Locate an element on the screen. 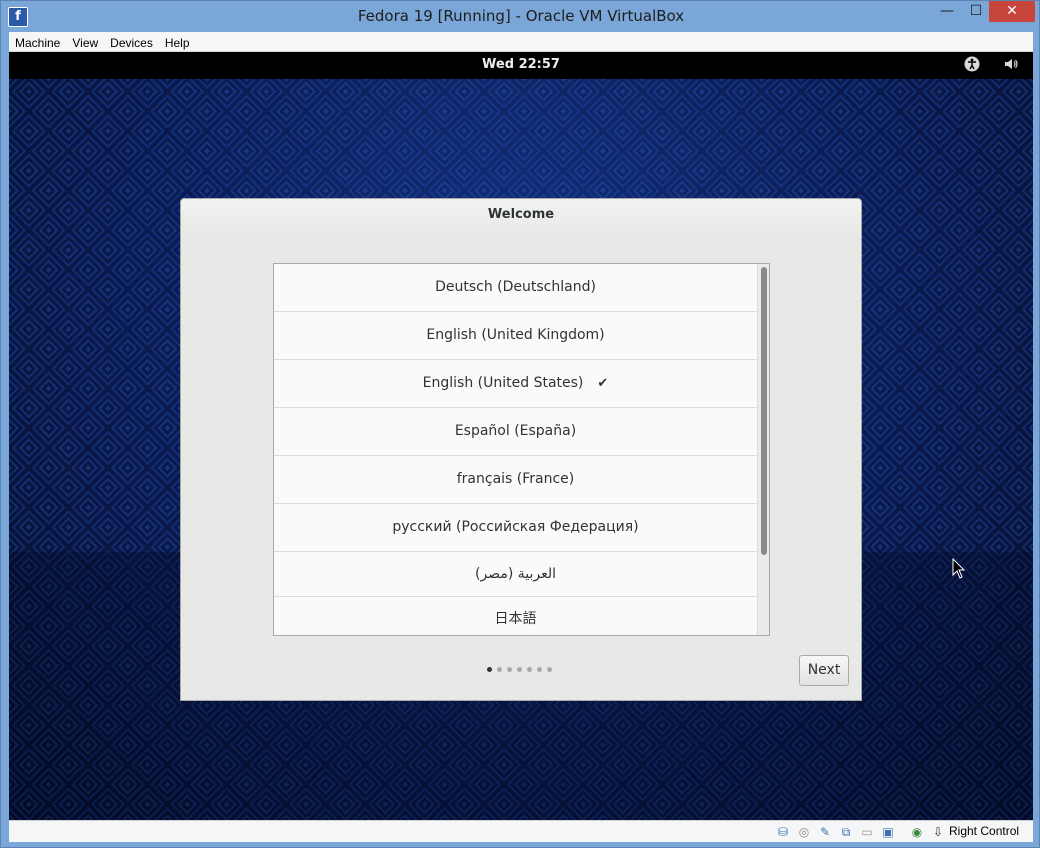 The height and width of the screenshot is (848, 1040). menu-devices: Devices is located at coordinates (131, 43).